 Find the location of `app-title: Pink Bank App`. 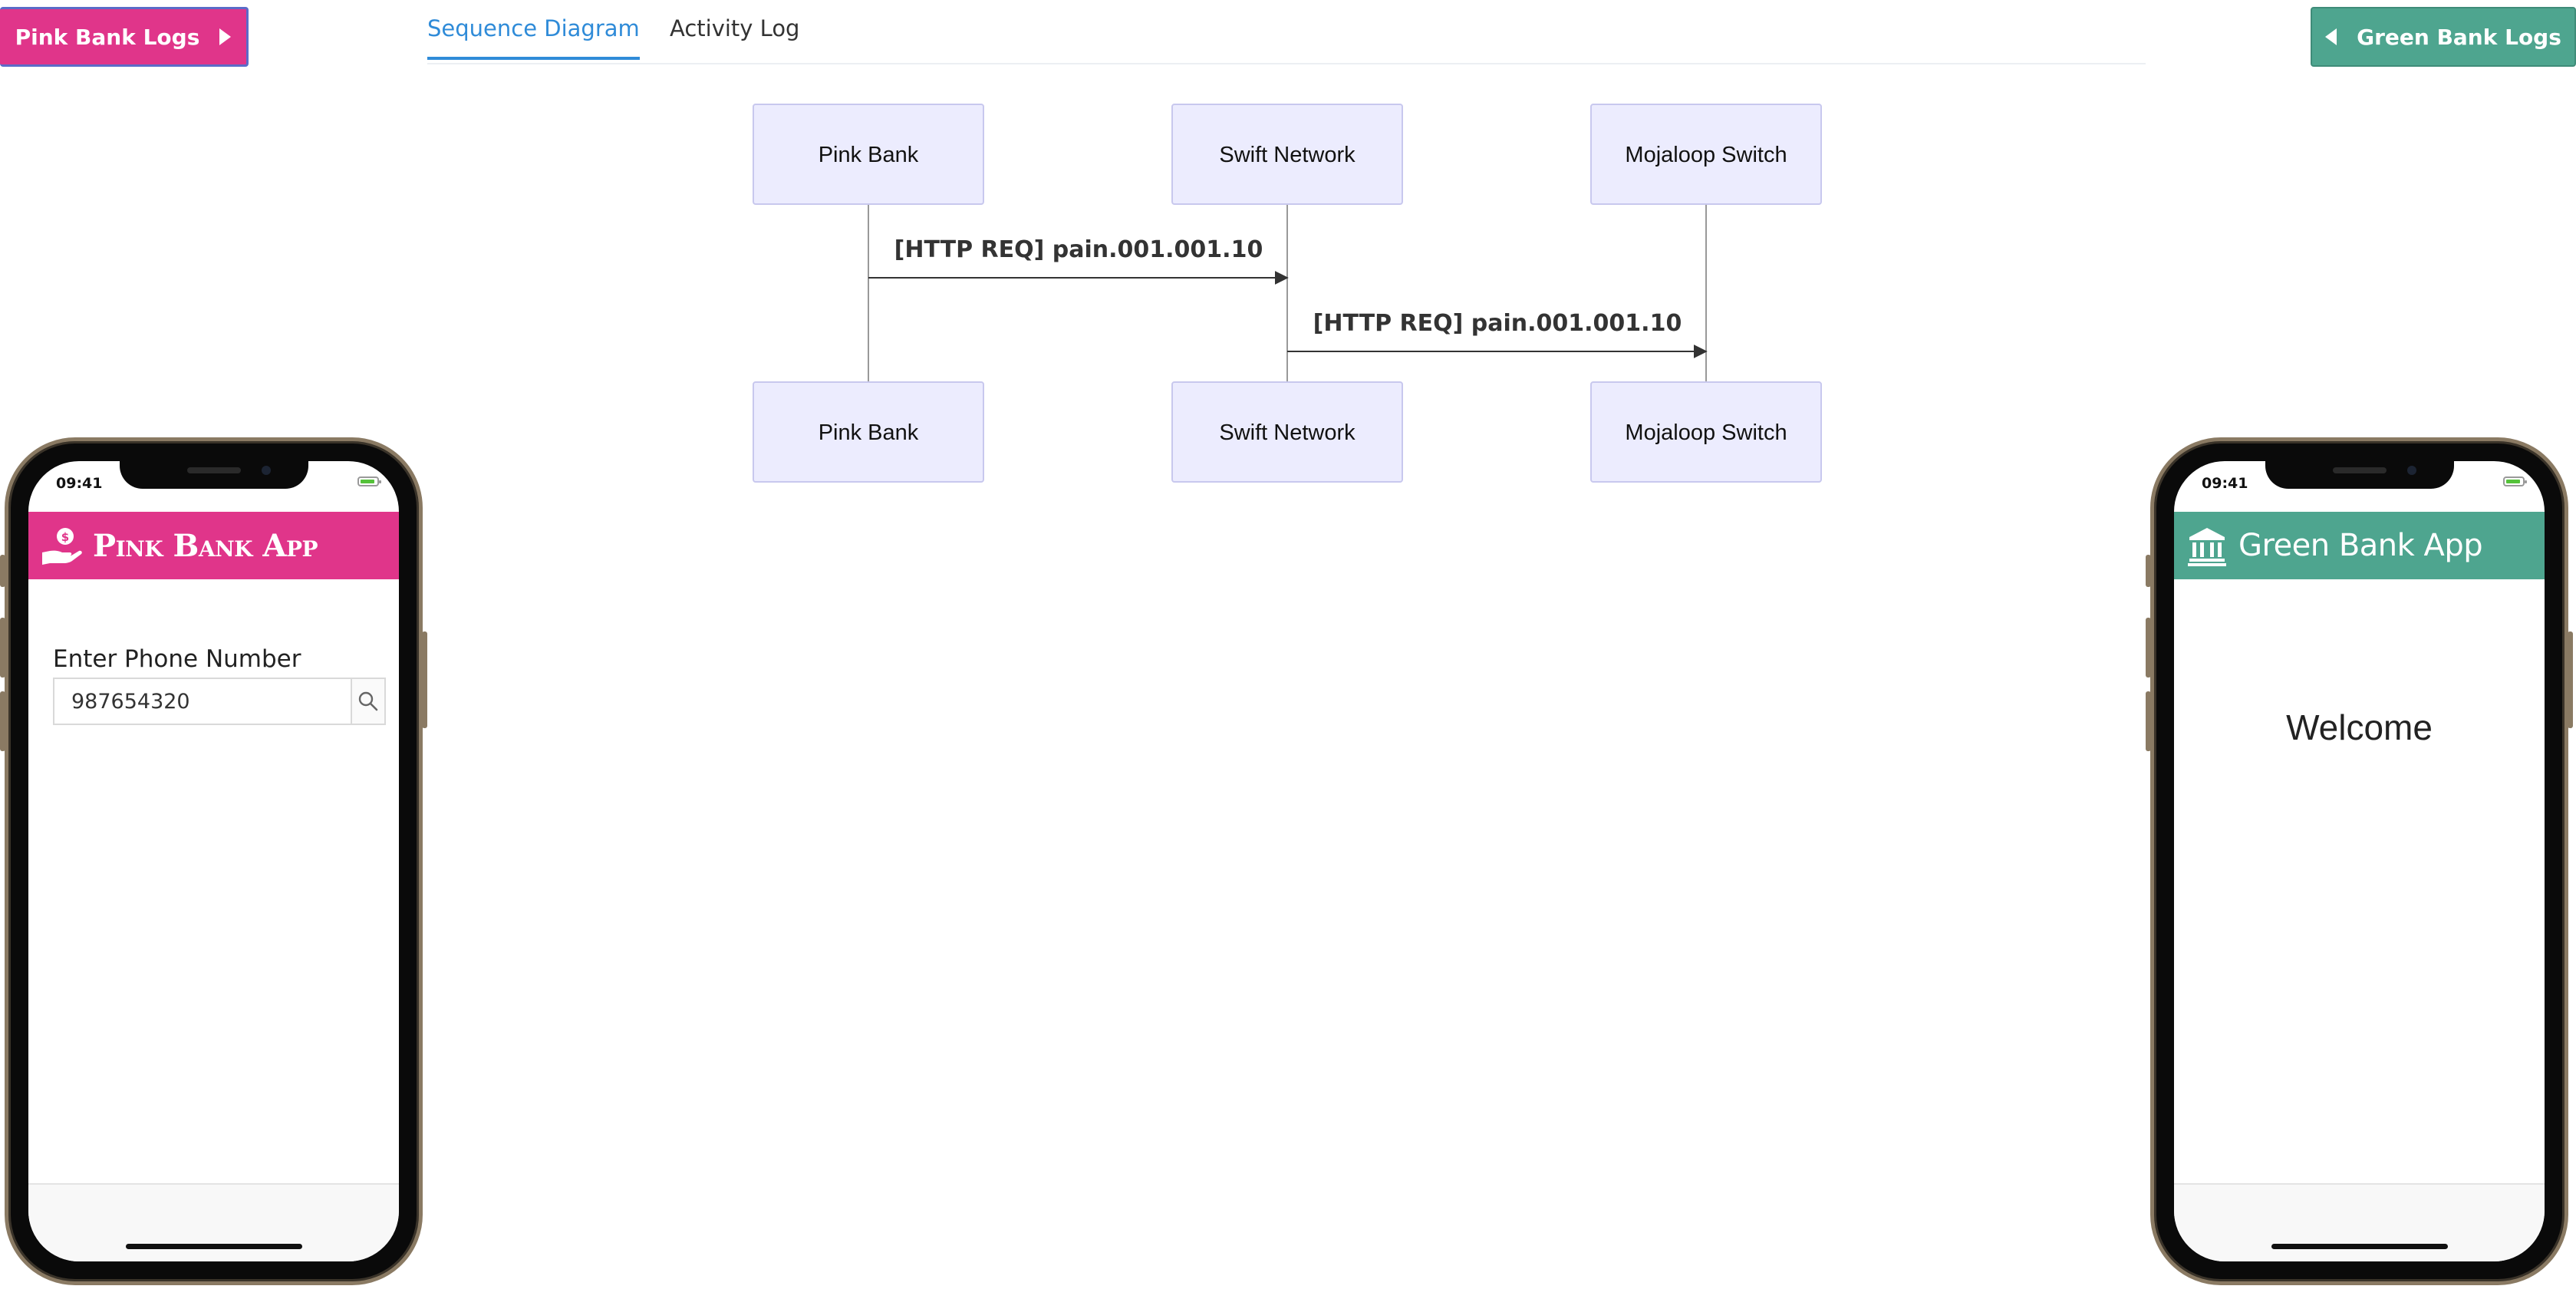

app-title: Pink Bank App is located at coordinates (205, 545).